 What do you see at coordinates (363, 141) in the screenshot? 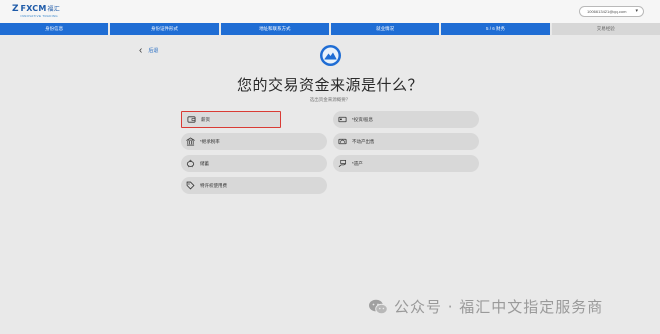
I see `option-label: 不动产出售` at bounding box center [363, 141].